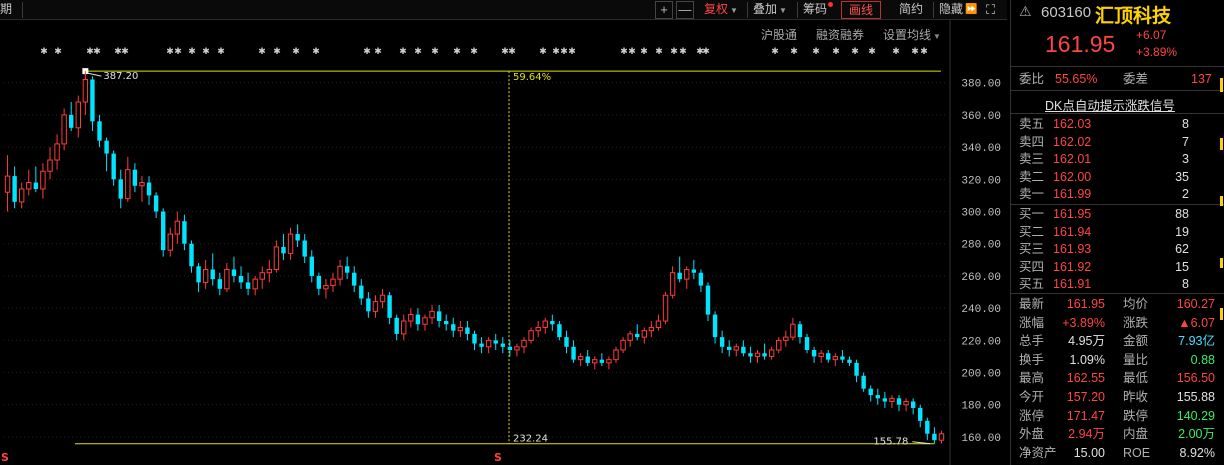 The height and width of the screenshot is (465, 1224). I want to click on high-label-arrow, so click(94, 74).